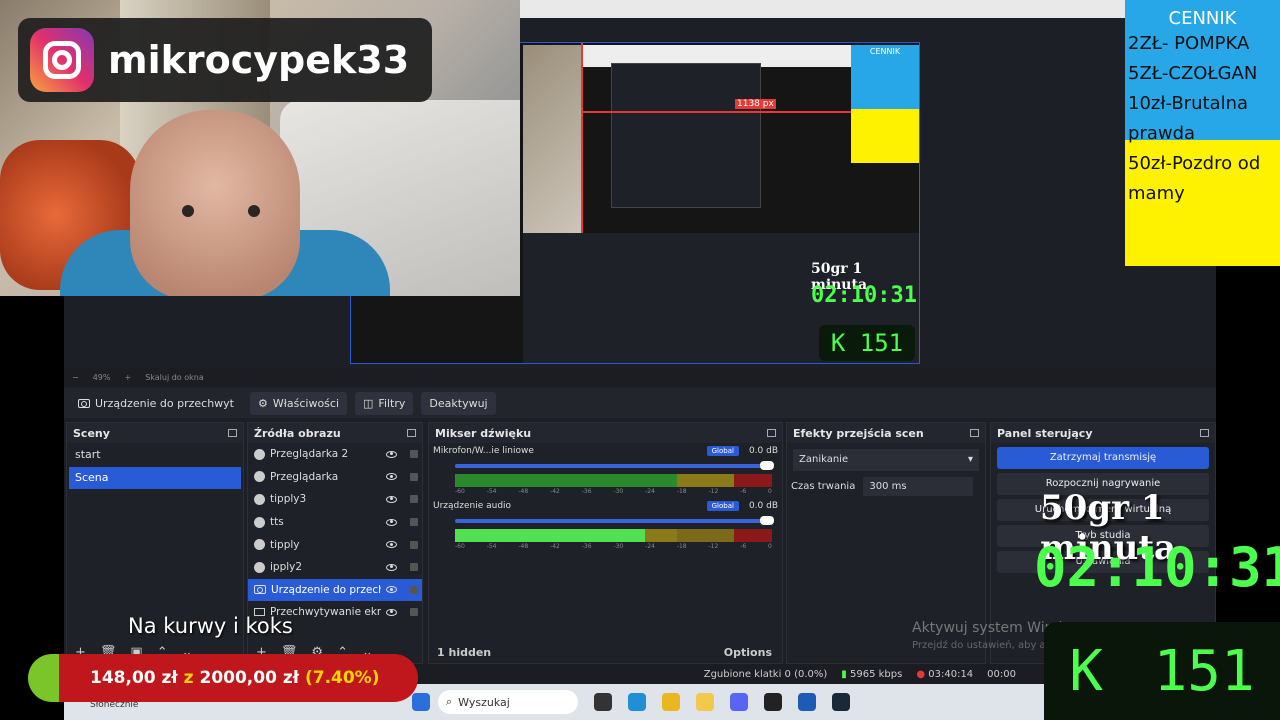  I want to click on source-label: tipply3, so click(288, 499).